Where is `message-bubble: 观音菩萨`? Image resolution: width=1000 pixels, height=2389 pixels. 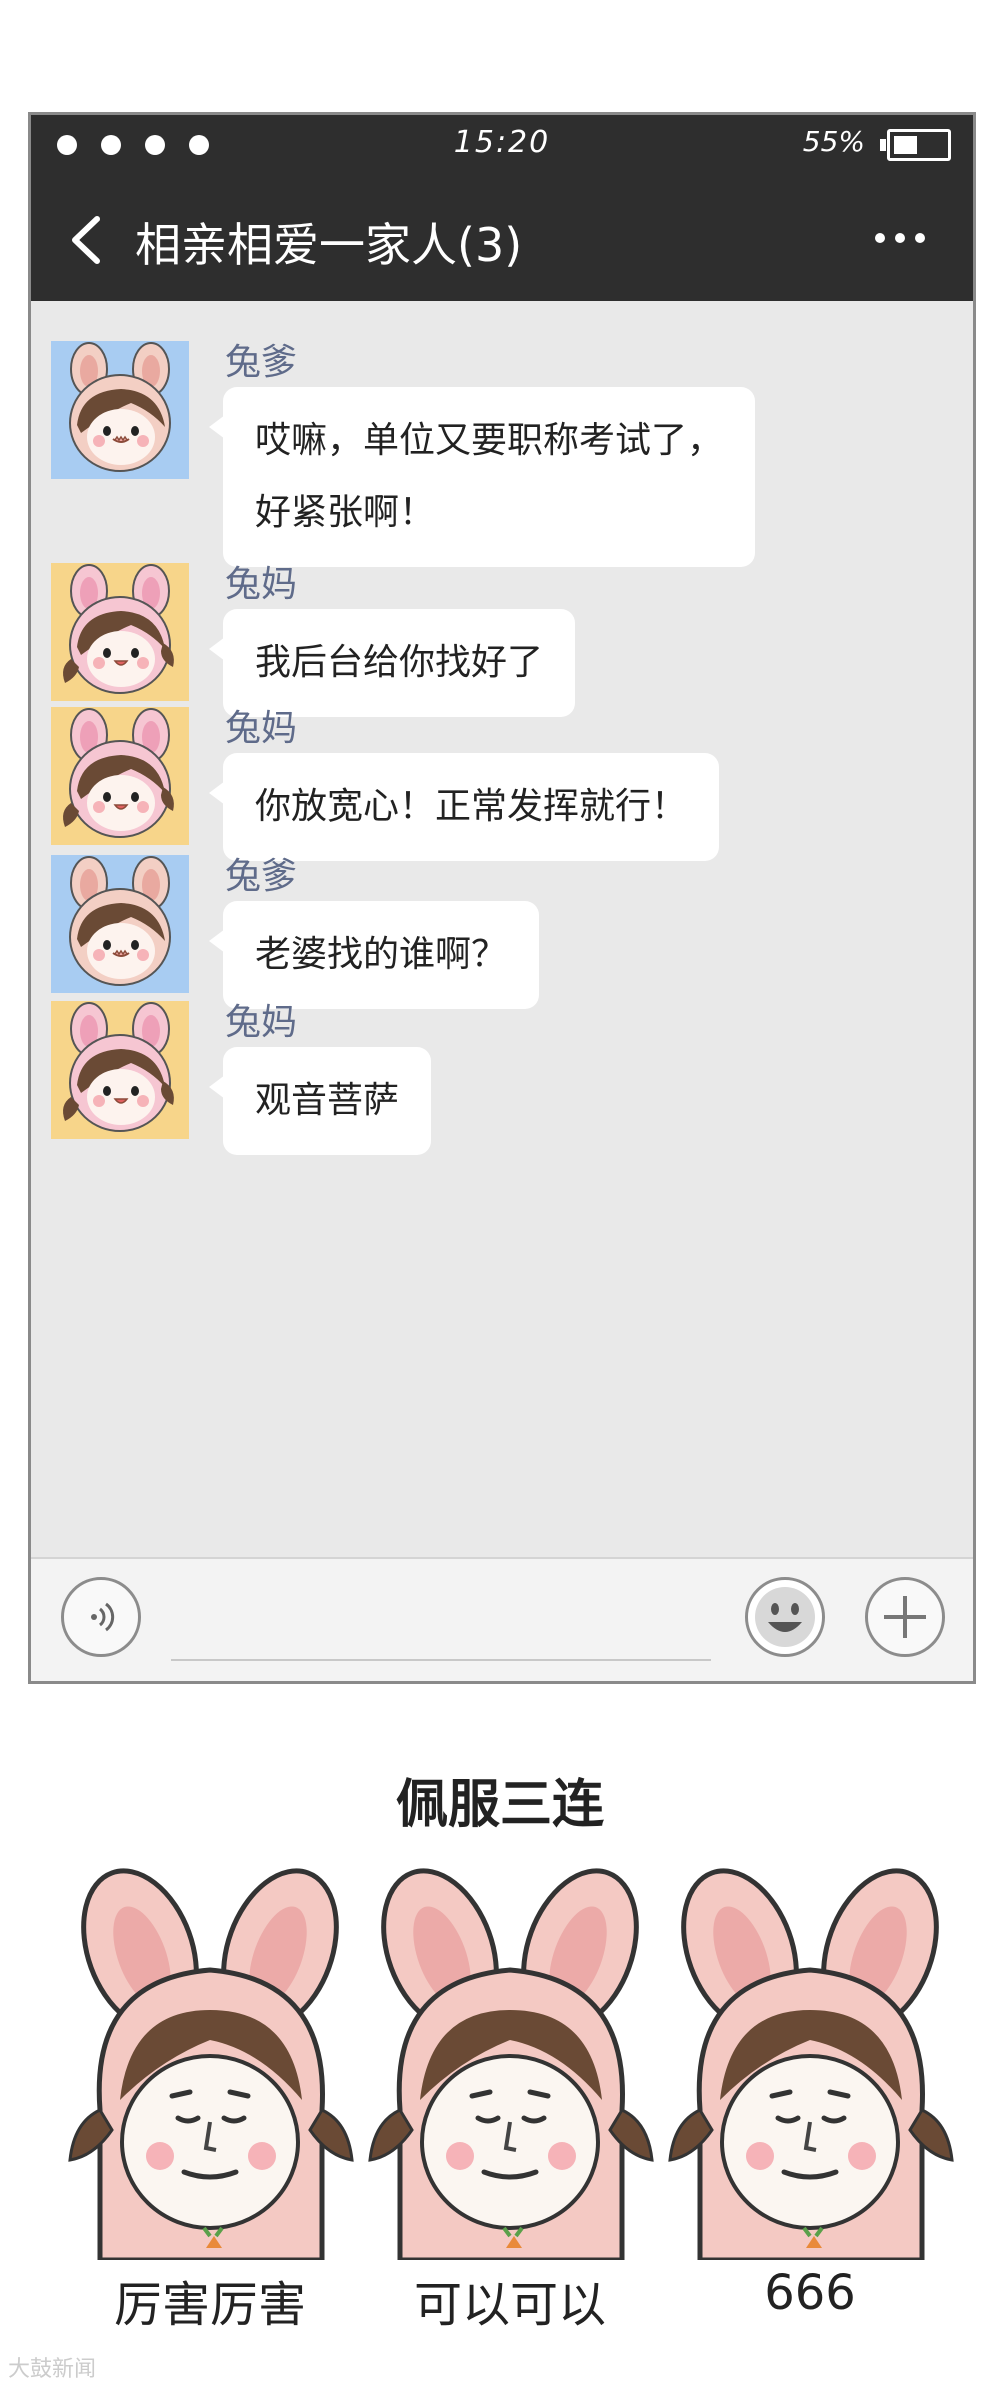
message-bubble: 观音菩萨 is located at coordinates (320, 1101).